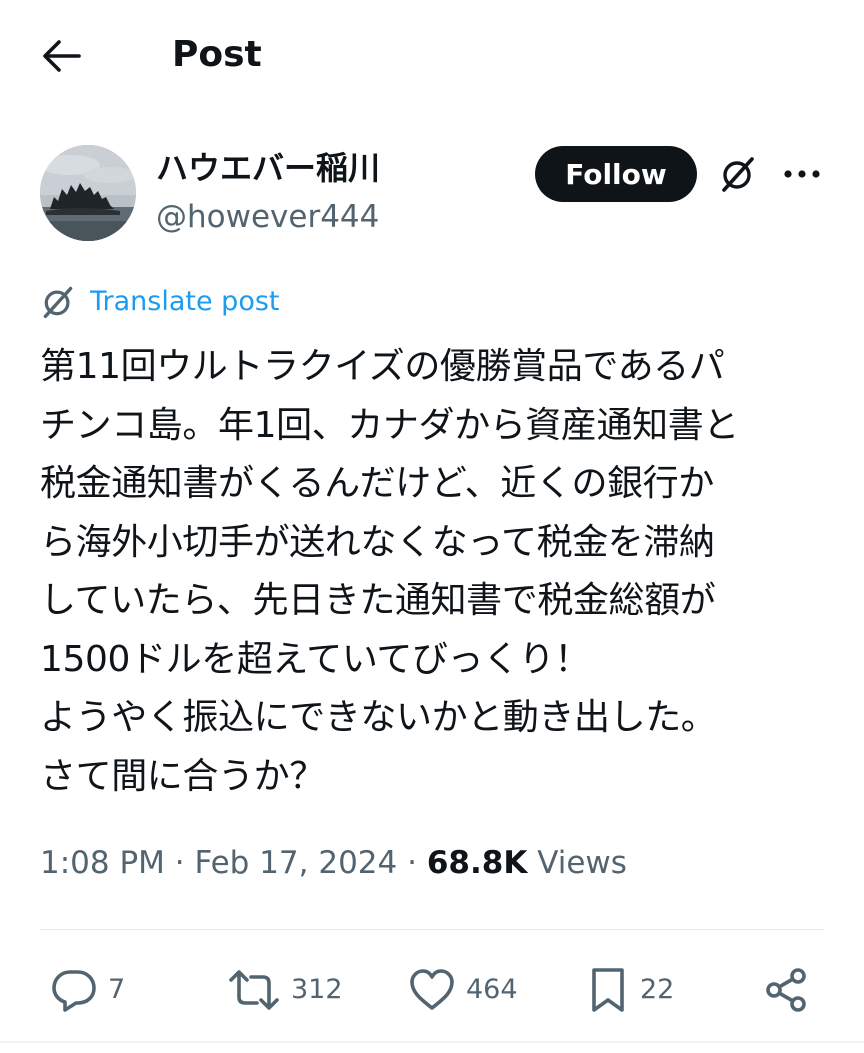 The width and height of the screenshot is (864, 1053). I want to click on grok-button, so click(738, 174).